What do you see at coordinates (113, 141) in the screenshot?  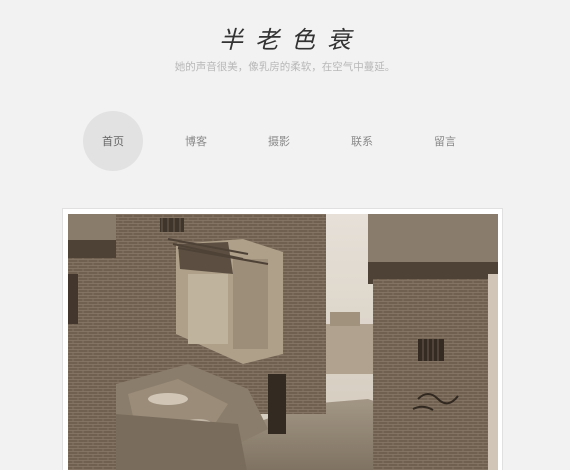 I see `nav-item-home: 首页` at bounding box center [113, 141].